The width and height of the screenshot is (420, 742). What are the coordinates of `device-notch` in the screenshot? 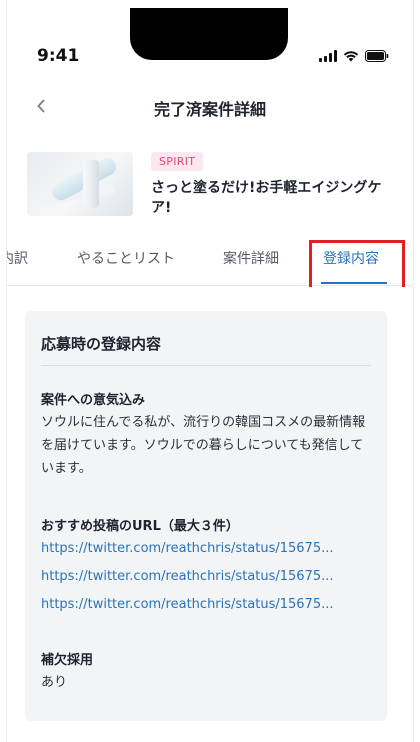 It's located at (209, 34).